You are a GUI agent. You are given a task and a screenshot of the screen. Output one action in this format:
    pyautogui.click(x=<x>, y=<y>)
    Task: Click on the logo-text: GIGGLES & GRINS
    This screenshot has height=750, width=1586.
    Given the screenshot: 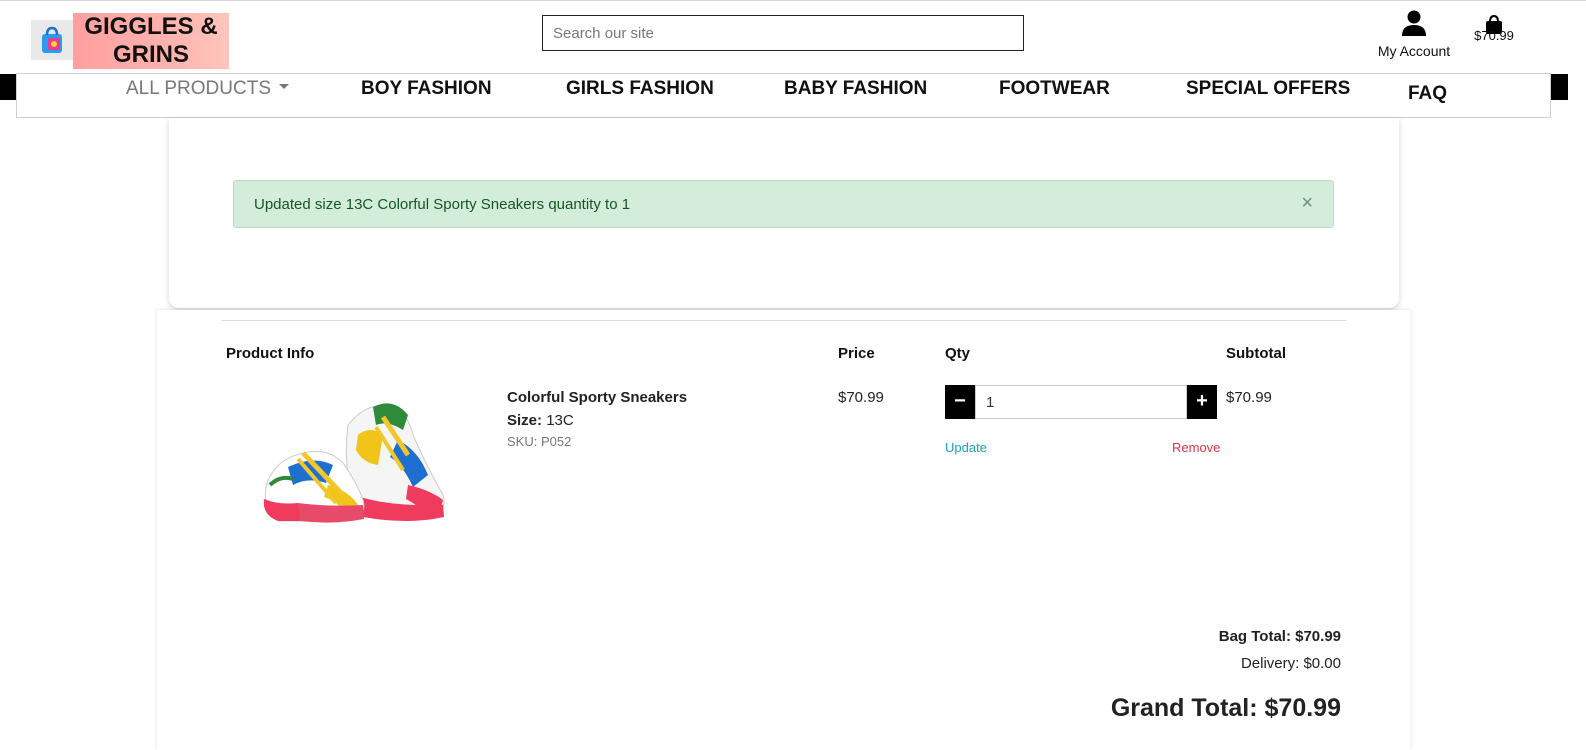 What is the action you would take?
    pyautogui.click(x=151, y=41)
    